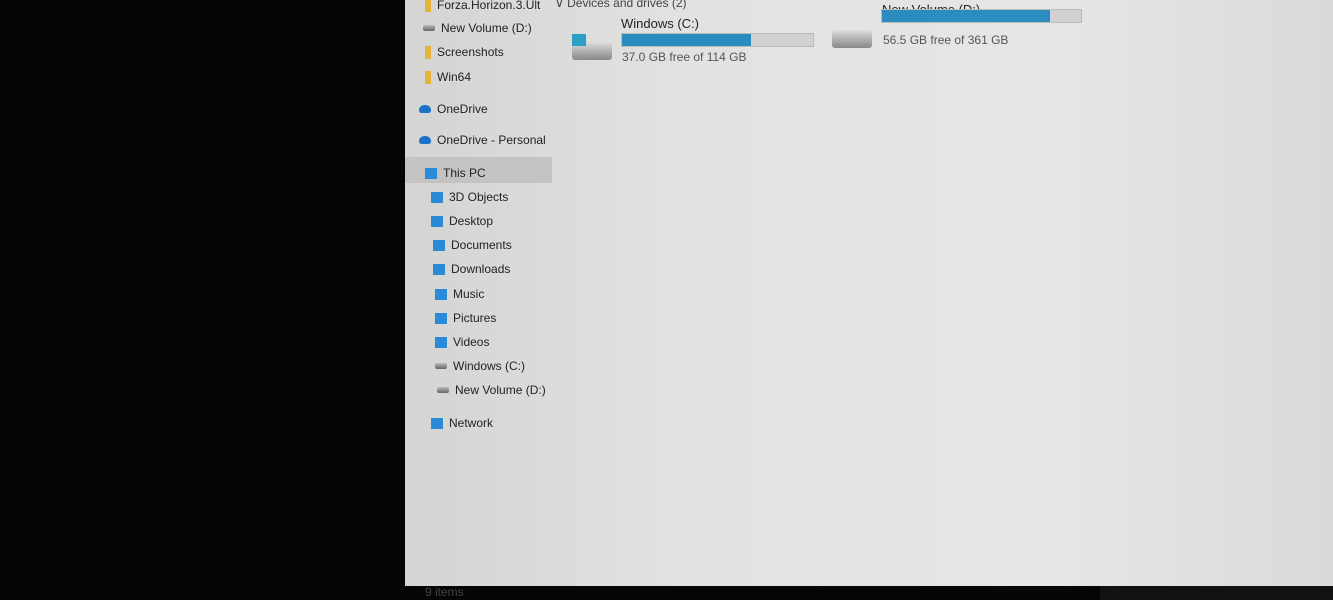 This screenshot has height=600, width=1333. Describe the element at coordinates (684, 57) in the screenshot. I see `drive-free-space: 37.0 GB free of 114 GB` at that location.